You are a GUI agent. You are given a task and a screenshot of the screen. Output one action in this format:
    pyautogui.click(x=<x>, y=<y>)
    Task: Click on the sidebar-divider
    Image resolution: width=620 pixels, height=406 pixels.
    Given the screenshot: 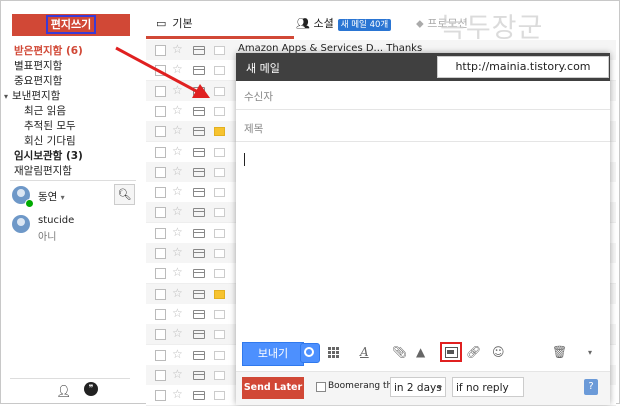 What is the action you would take?
    pyautogui.click(x=73, y=180)
    